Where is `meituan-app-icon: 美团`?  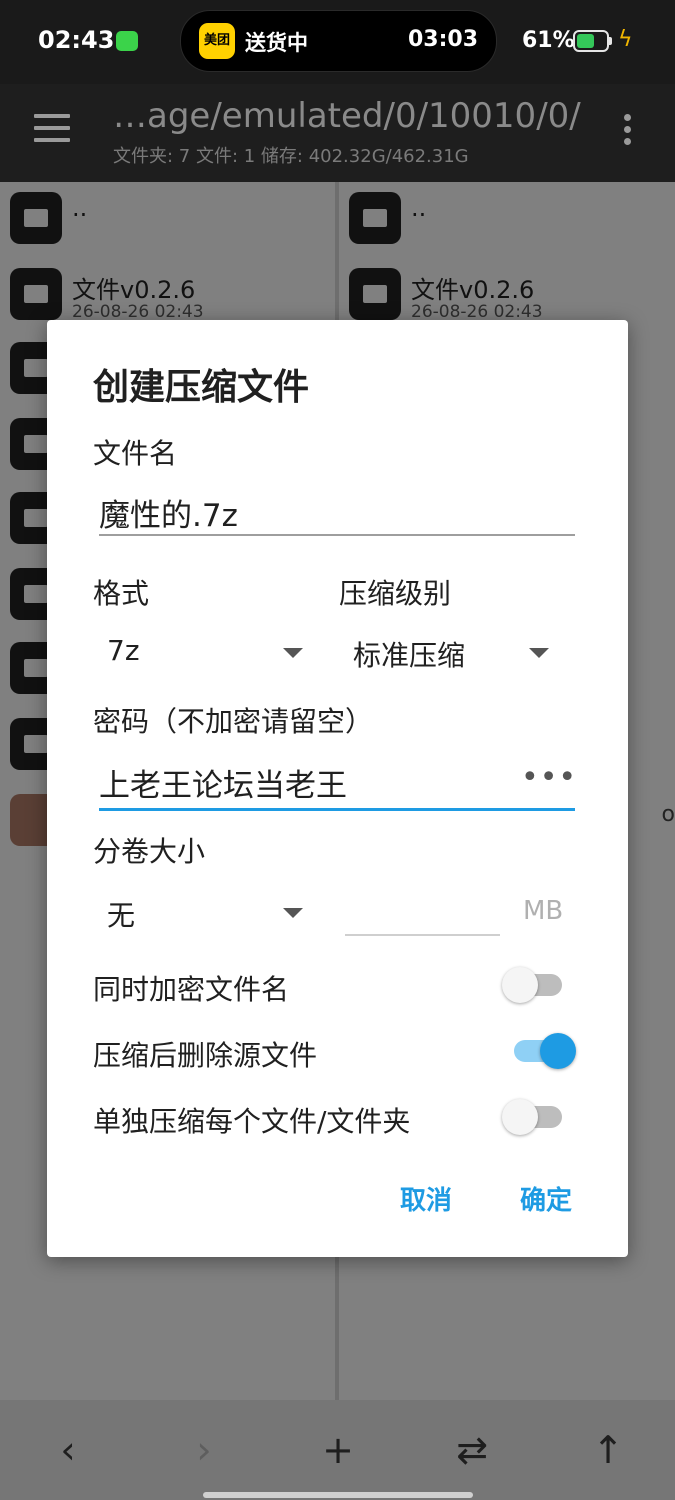 meituan-app-icon: 美团 is located at coordinates (217, 41).